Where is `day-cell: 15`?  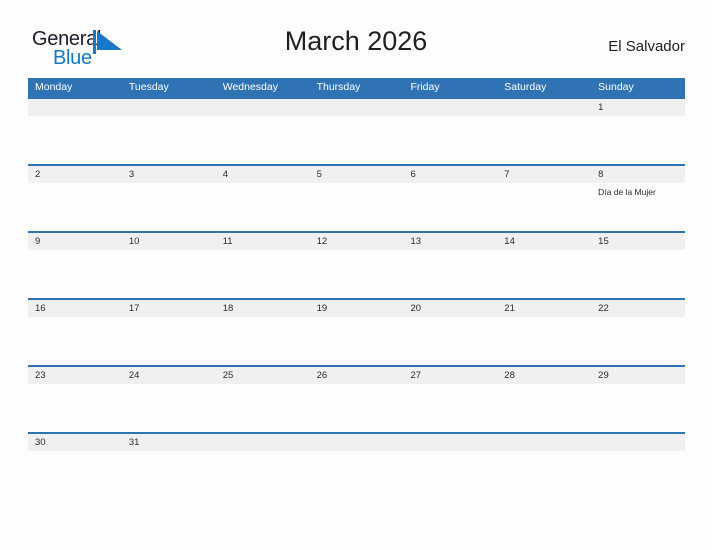 day-cell: 15 is located at coordinates (638, 265).